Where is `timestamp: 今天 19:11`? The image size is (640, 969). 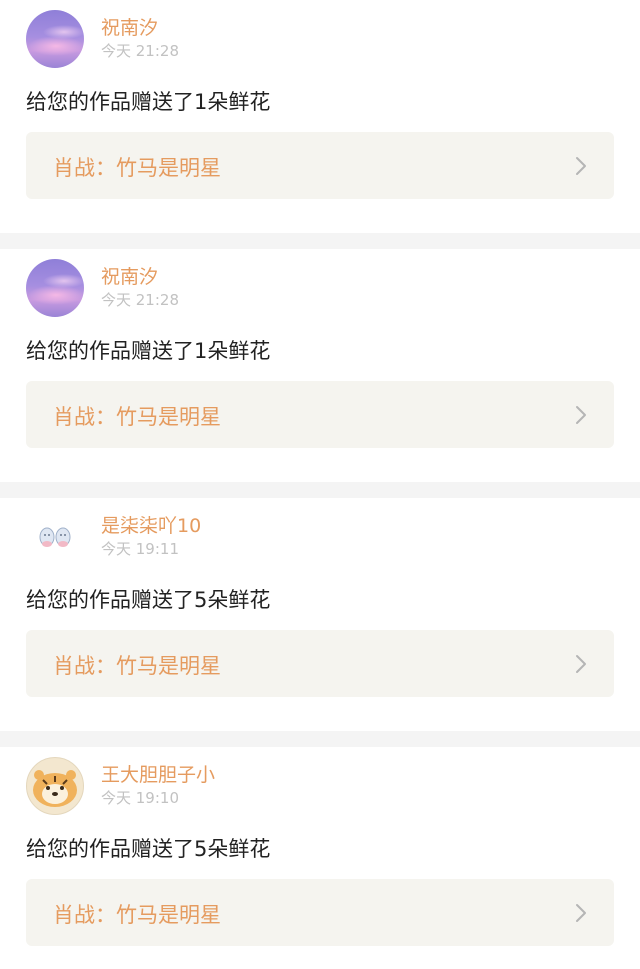 timestamp: 今天 19:11 is located at coordinates (140, 549).